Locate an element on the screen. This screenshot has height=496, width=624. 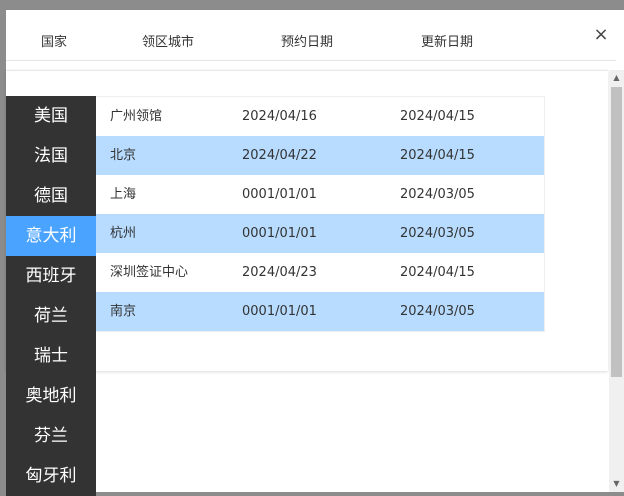
table-row: 南京 0001/01/01 2024/03/05 is located at coordinates (320, 311).